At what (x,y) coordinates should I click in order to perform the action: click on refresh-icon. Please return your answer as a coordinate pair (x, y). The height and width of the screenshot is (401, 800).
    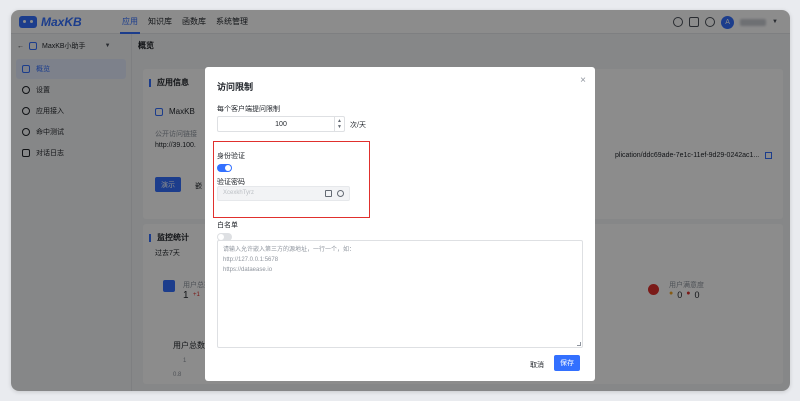
    Looking at the image, I should click on (340, 193).